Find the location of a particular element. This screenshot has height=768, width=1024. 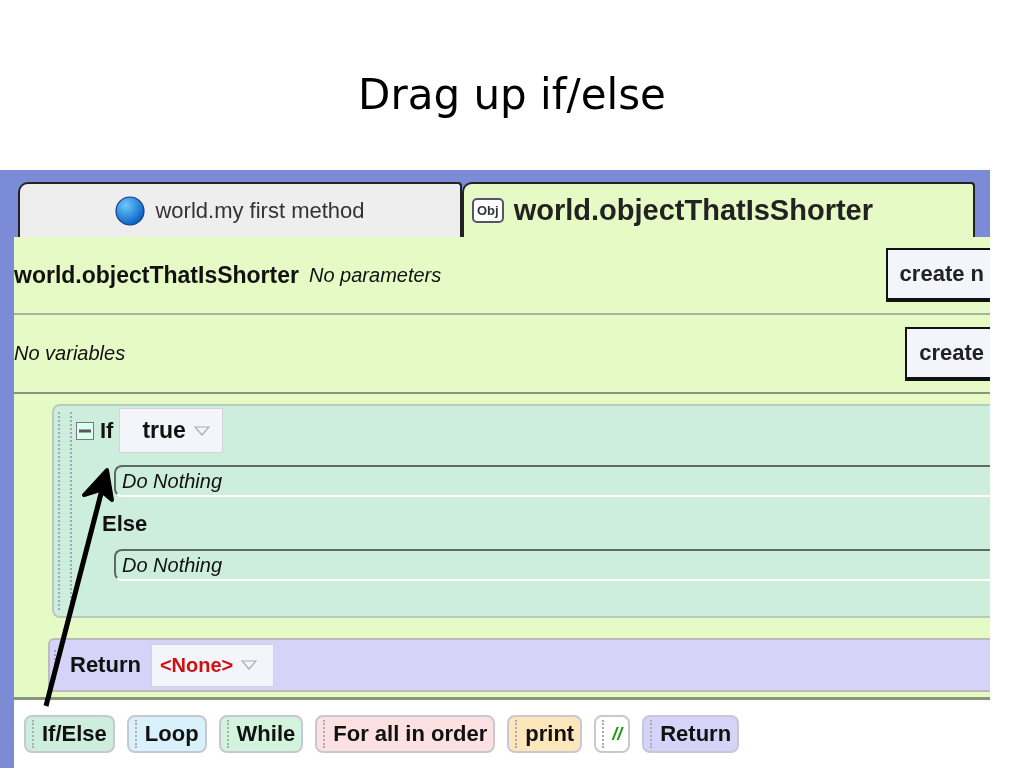

return-keyword: Return is located at coordinates (105, 665).